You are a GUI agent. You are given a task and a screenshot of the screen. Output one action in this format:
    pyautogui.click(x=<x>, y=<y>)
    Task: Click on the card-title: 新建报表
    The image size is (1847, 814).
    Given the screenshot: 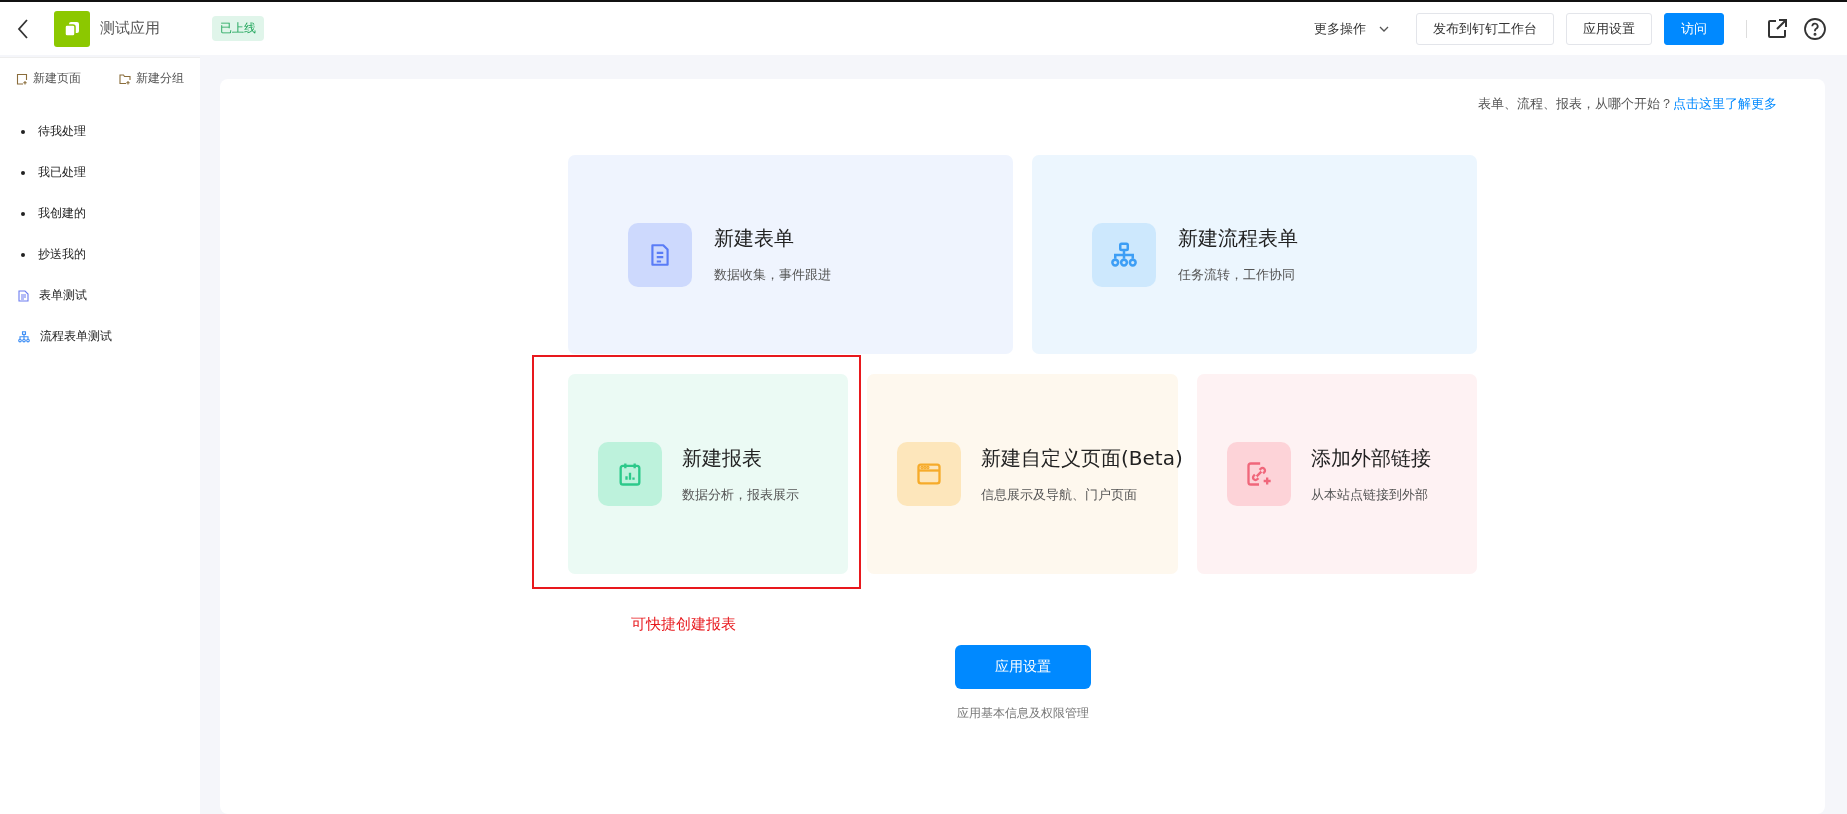 What is the action you would take?
    pyautogui.click(x=722, y=458)
    